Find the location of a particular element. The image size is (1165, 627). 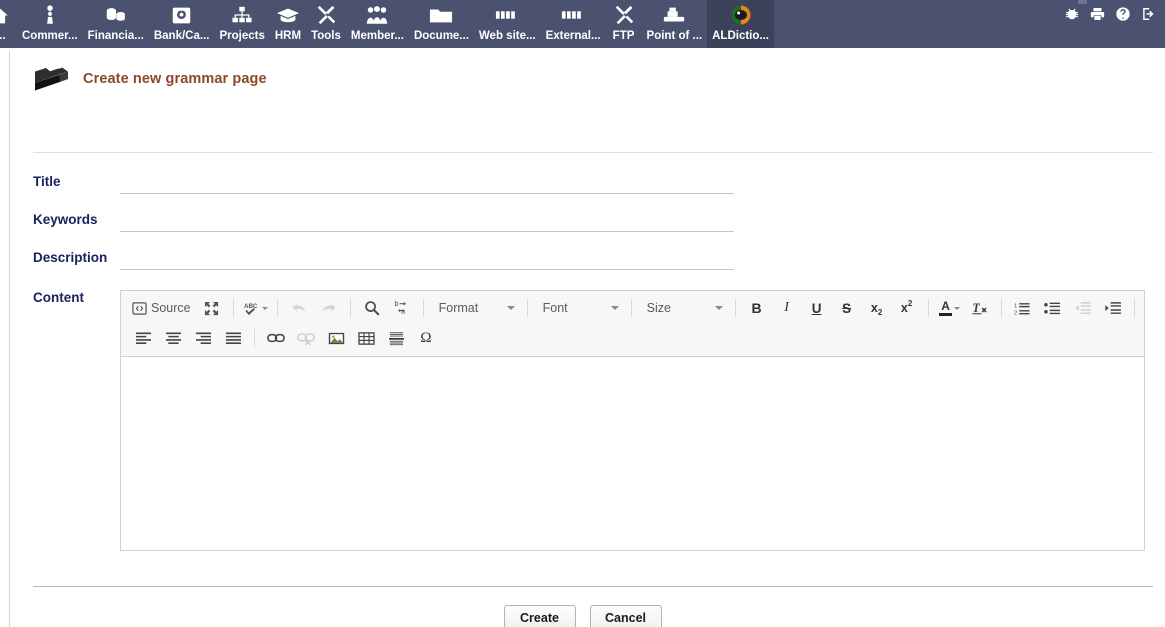

superscript-button: x2 is located at coordinates (907, 308).